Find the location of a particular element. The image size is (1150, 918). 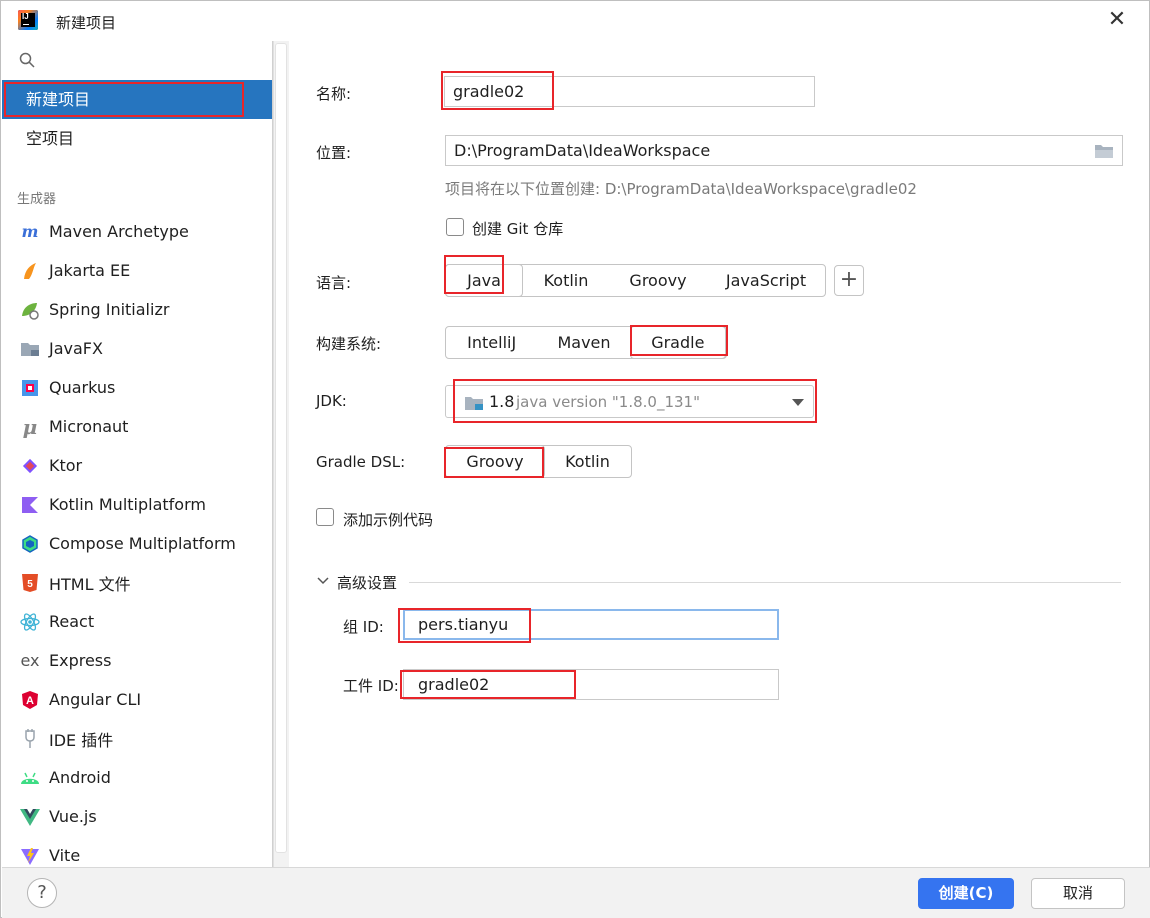

sidebar-item-ide-plugin: IDE 插件 is located at coordinates (137, 738).